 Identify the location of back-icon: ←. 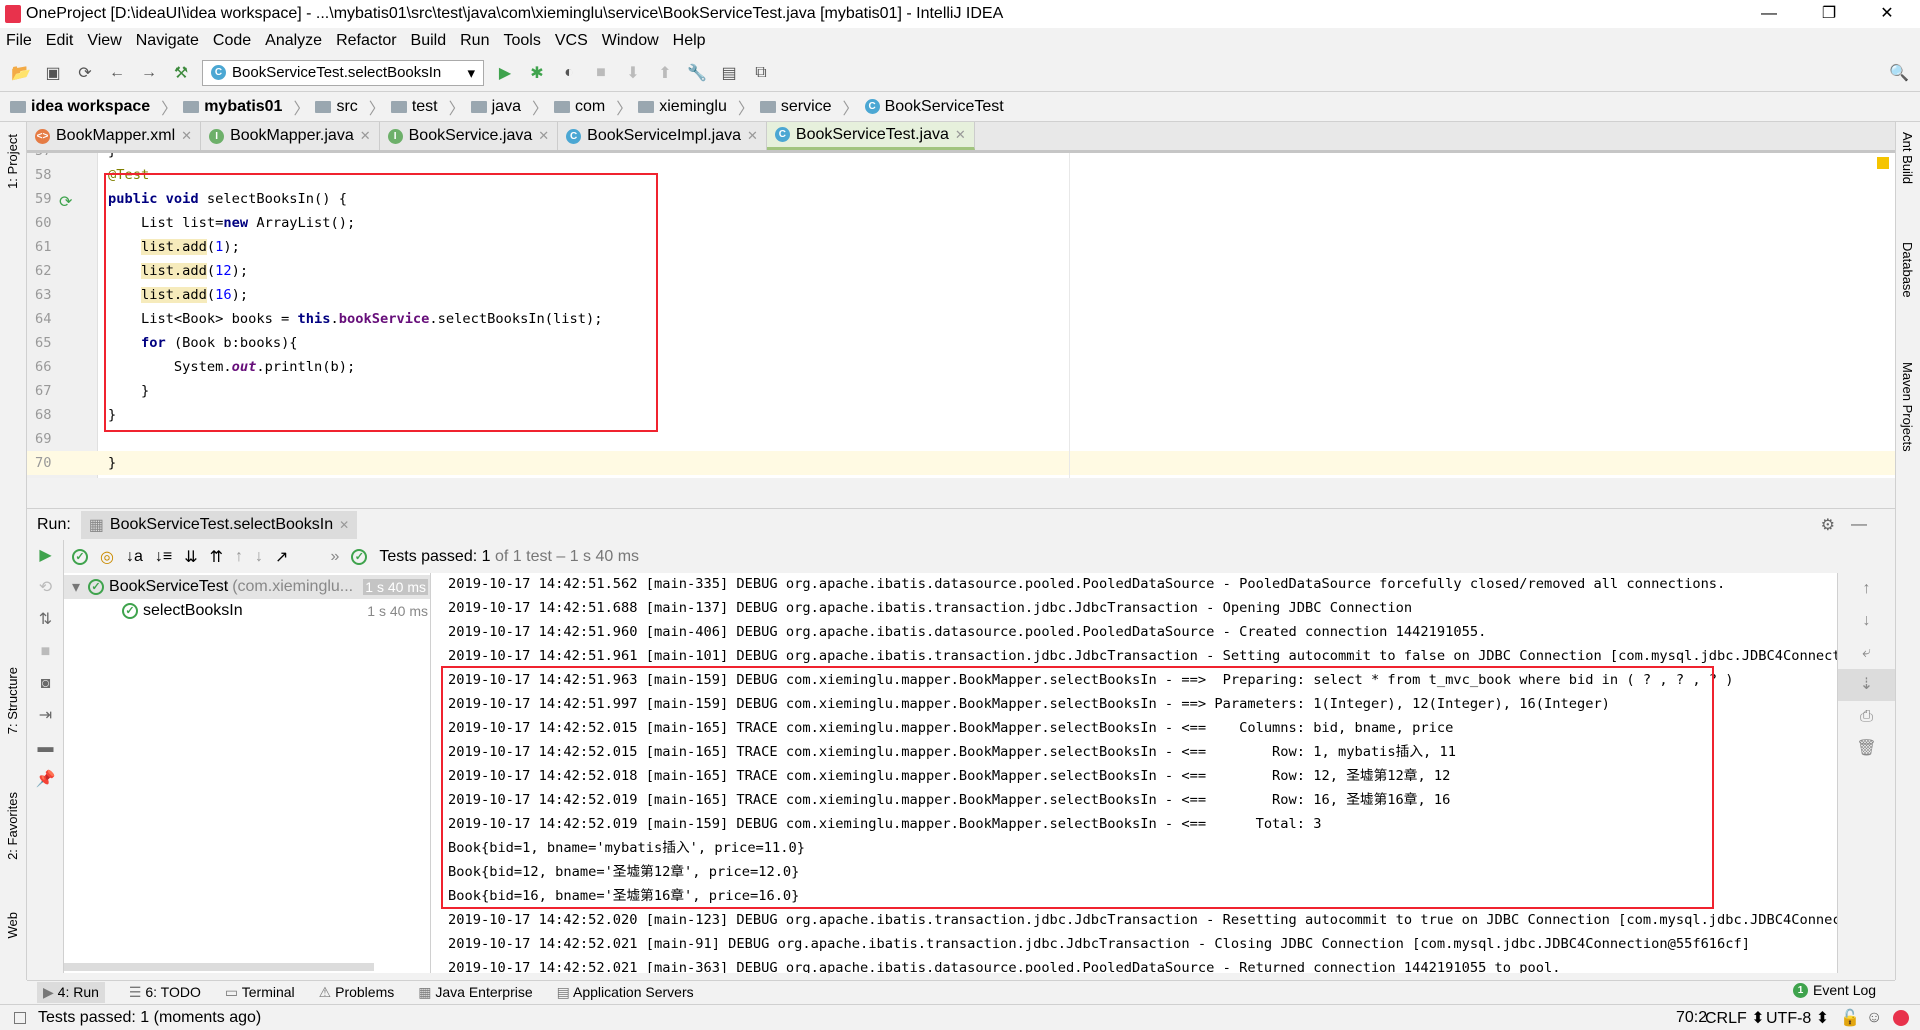
(117, 73).